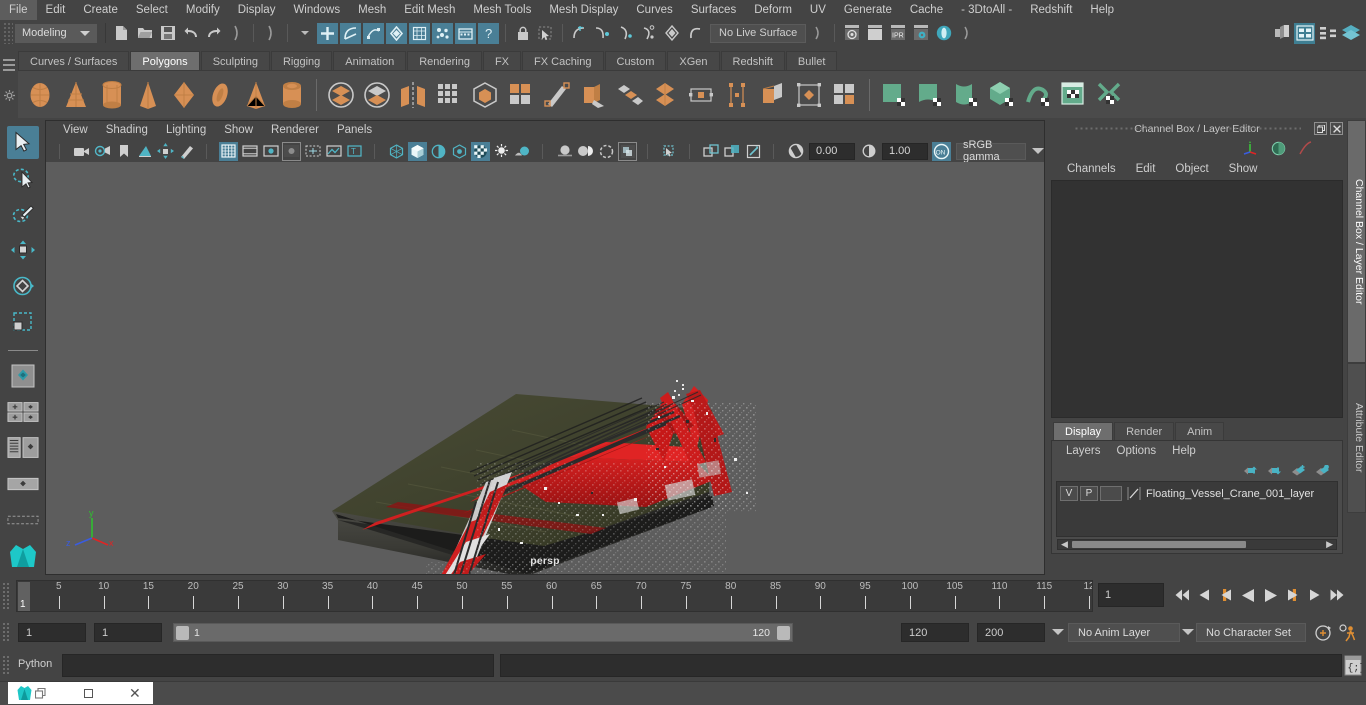 The width and height of the screenshot is (1366, 705). What do you see at coordinates (22, 412) in the screenshot?
I see `four-view-layout-button` at bounding box center [22, 412].